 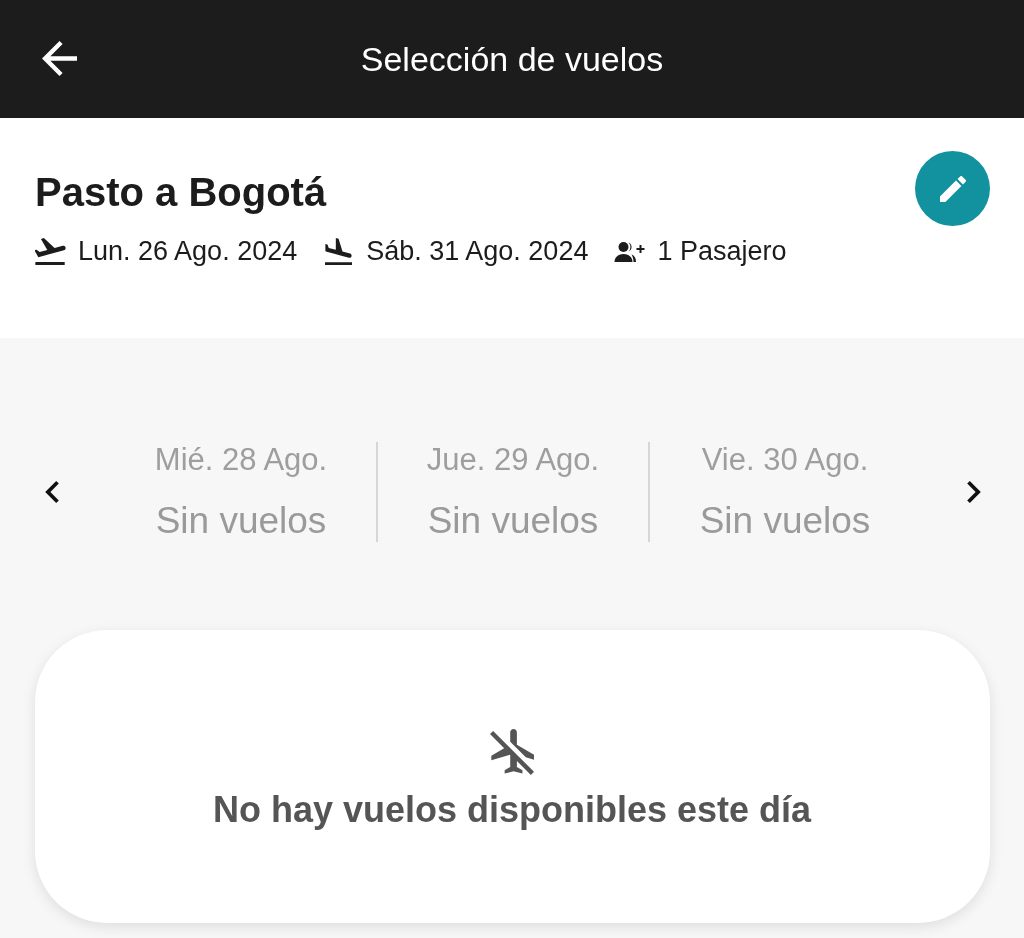 What do you see at coordinates (52, 492) in the screenshot?
I see `chevron-left-icon` at bounding box center [52, 492].